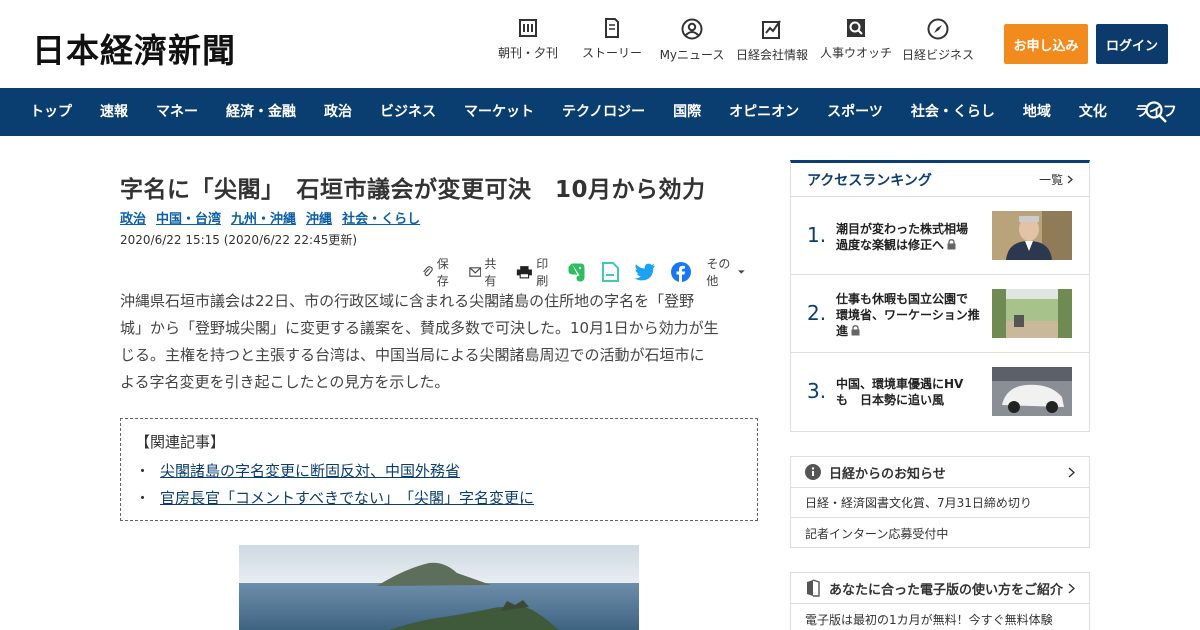  What do you see at coordinates (908, 315) in the screenshot?
I see `rank-line: 環境省、ワーケーション推` at bounding box center [908, 315].